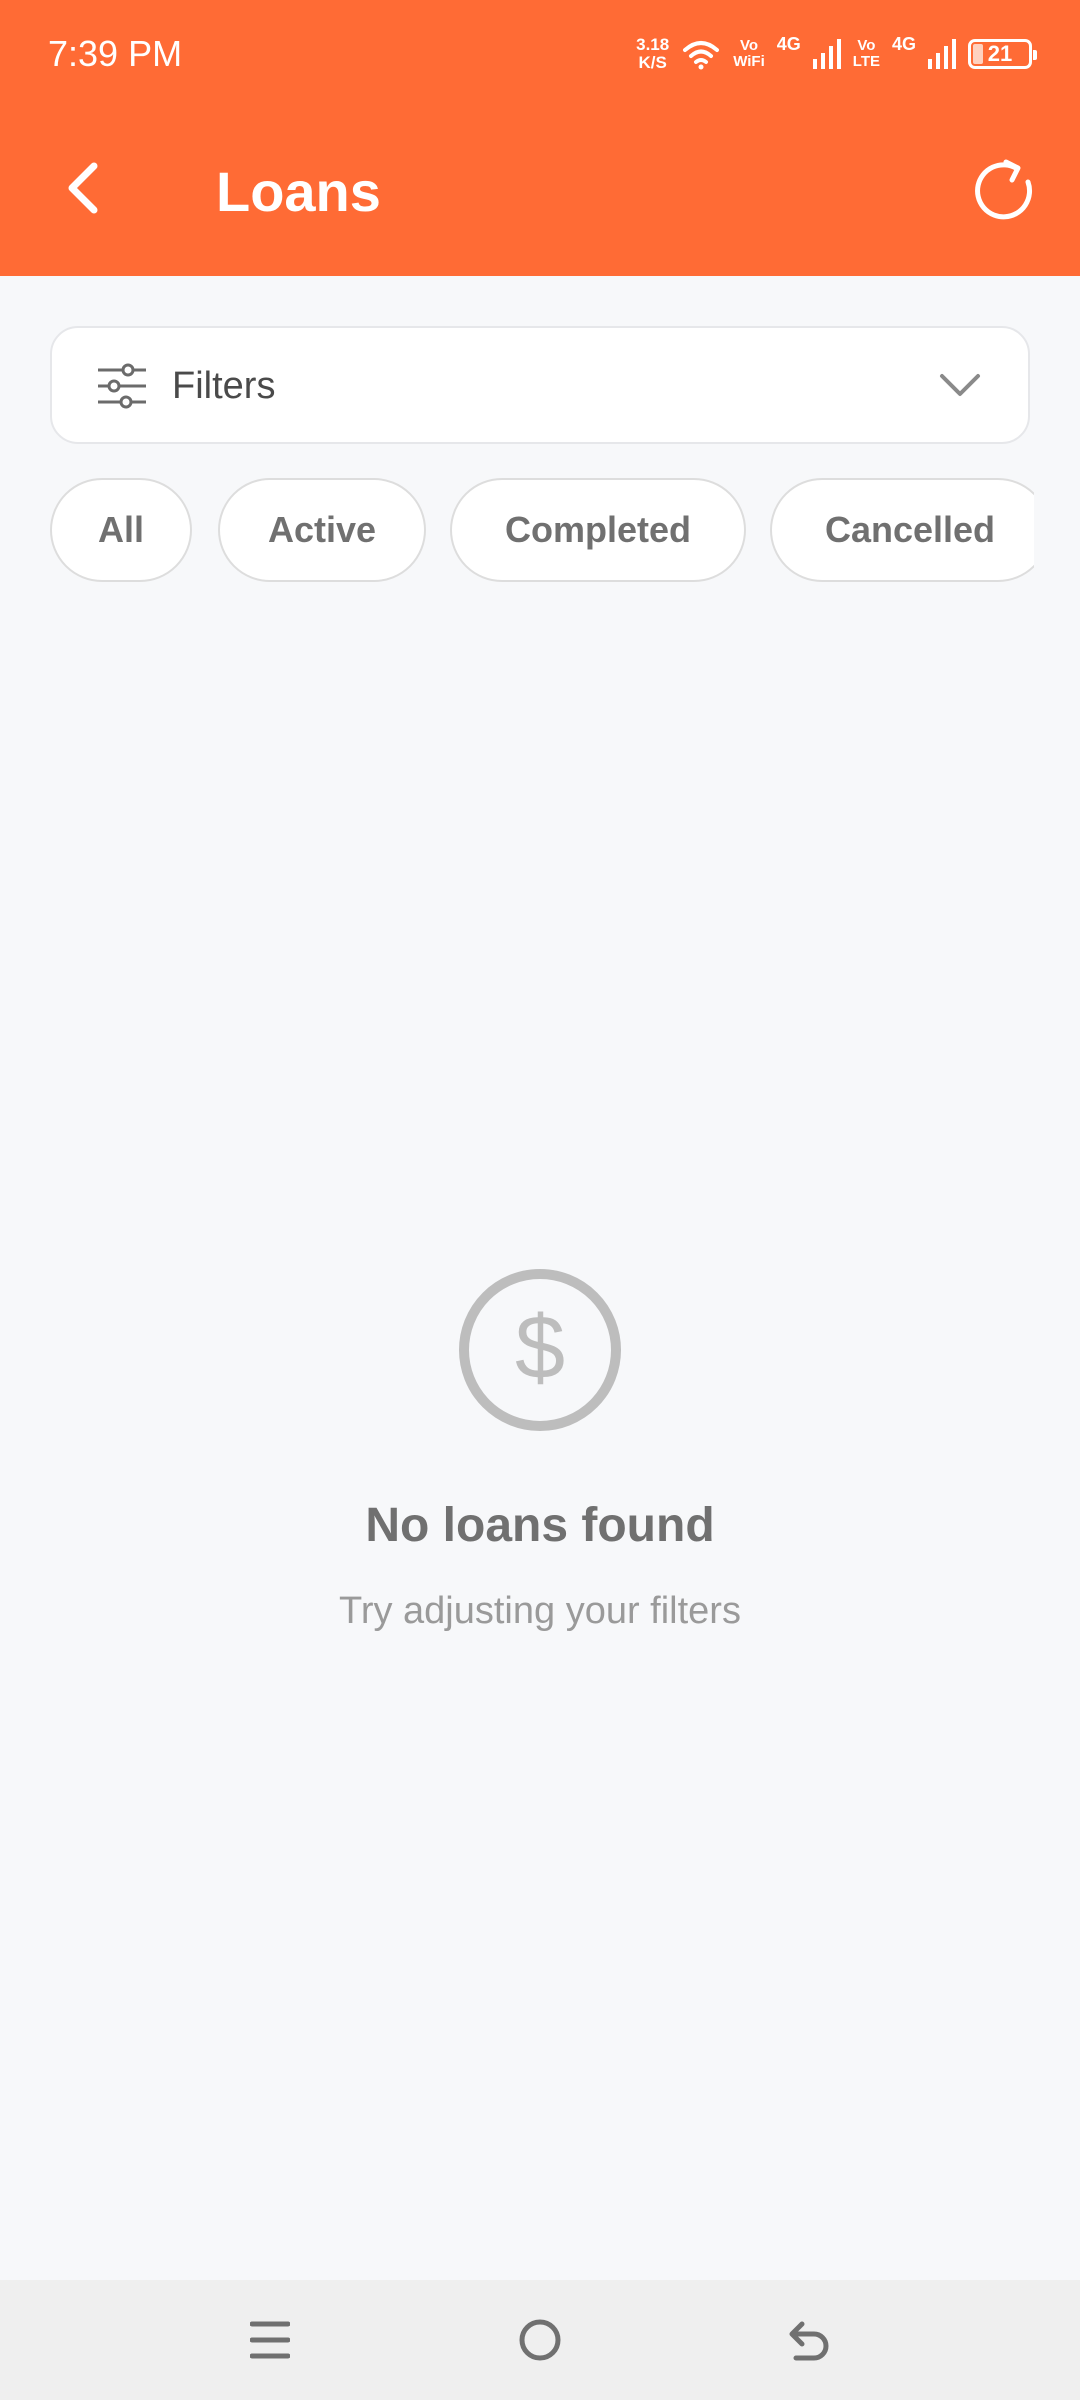 The image size is (1080, 2400). I want to click on network-speed-value: 3.18, so click(653, 44).